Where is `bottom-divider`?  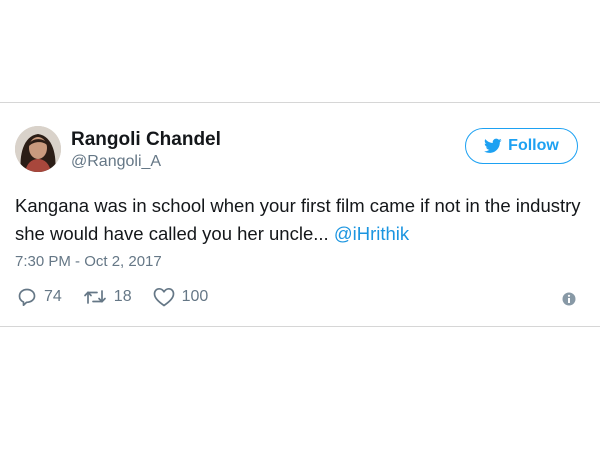
bottom-divider is located at coordinates (300, 326).